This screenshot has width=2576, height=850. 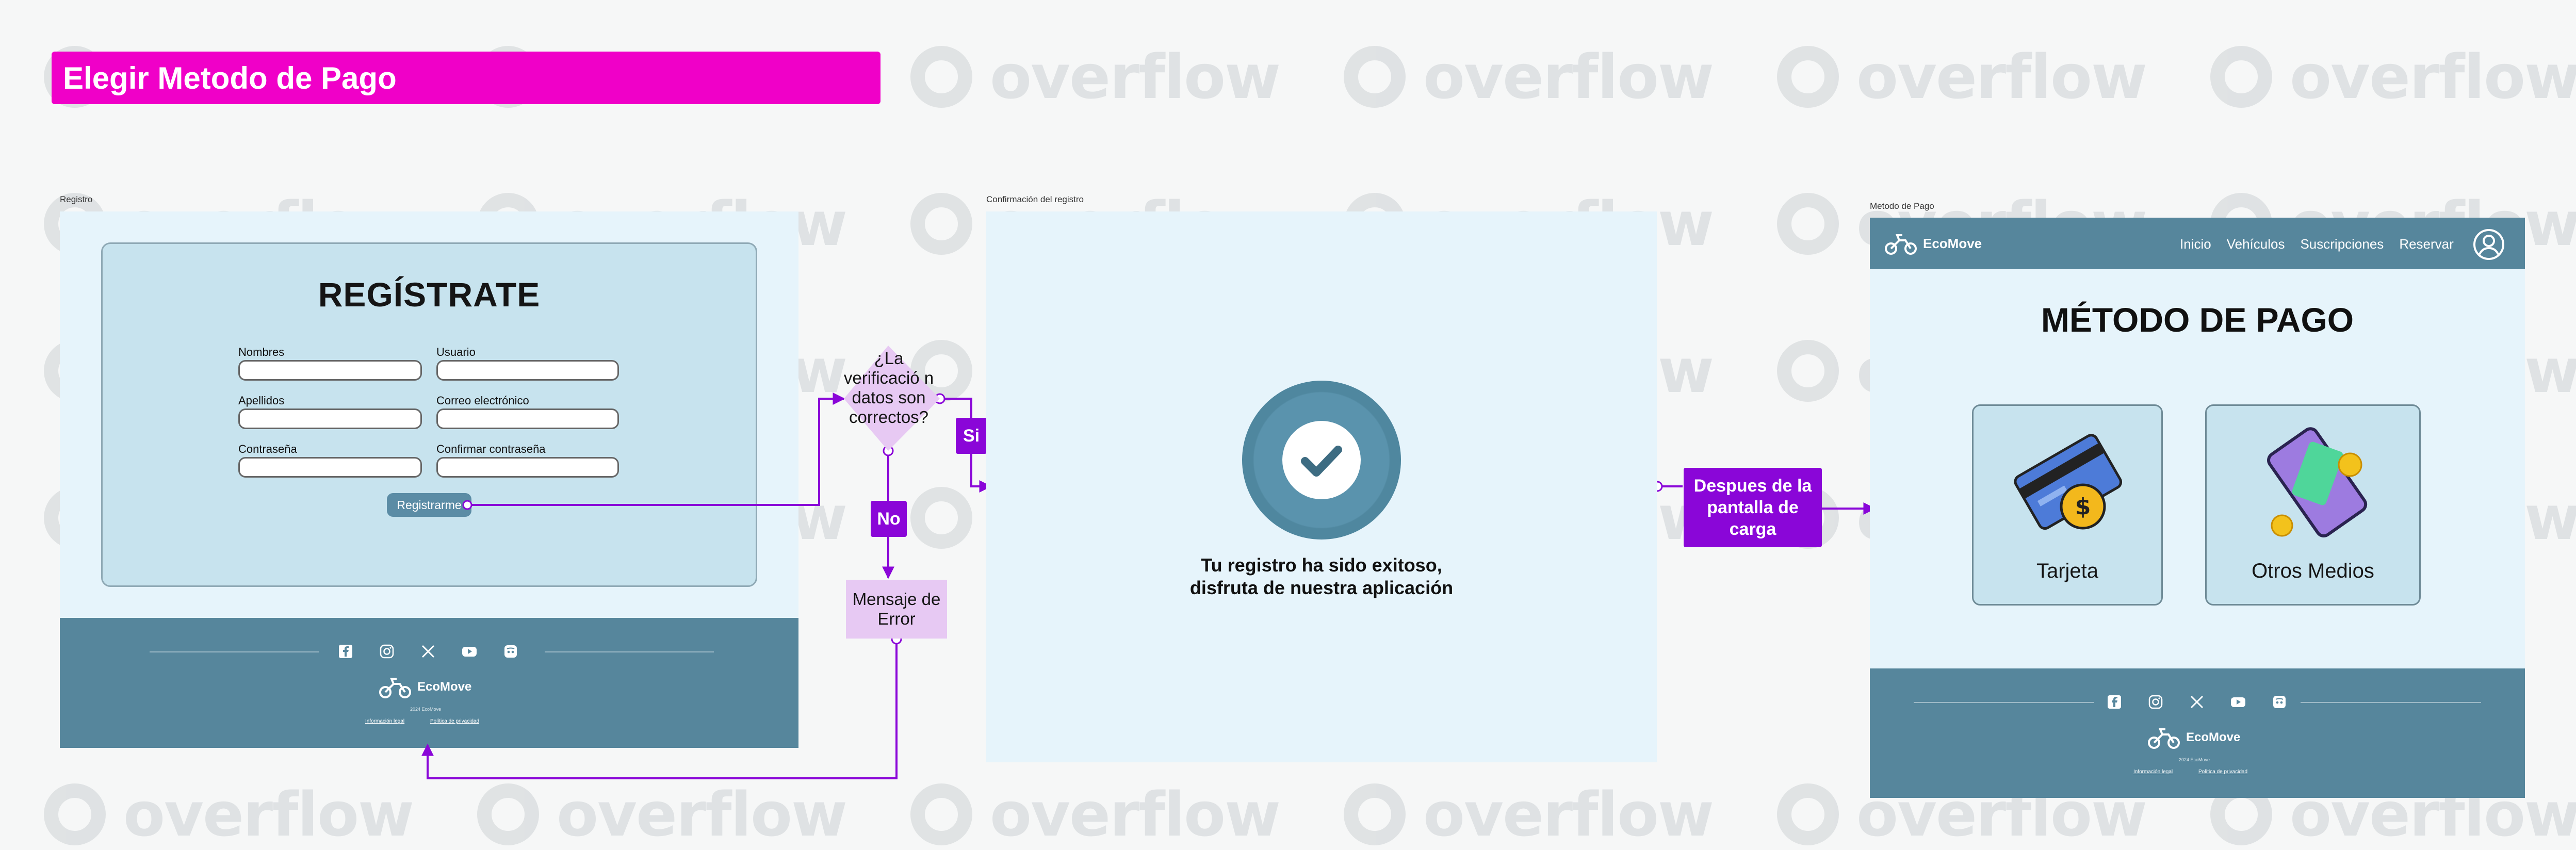 I want to click on nav-inicio: Inicio, so click(x=2196, y=244).